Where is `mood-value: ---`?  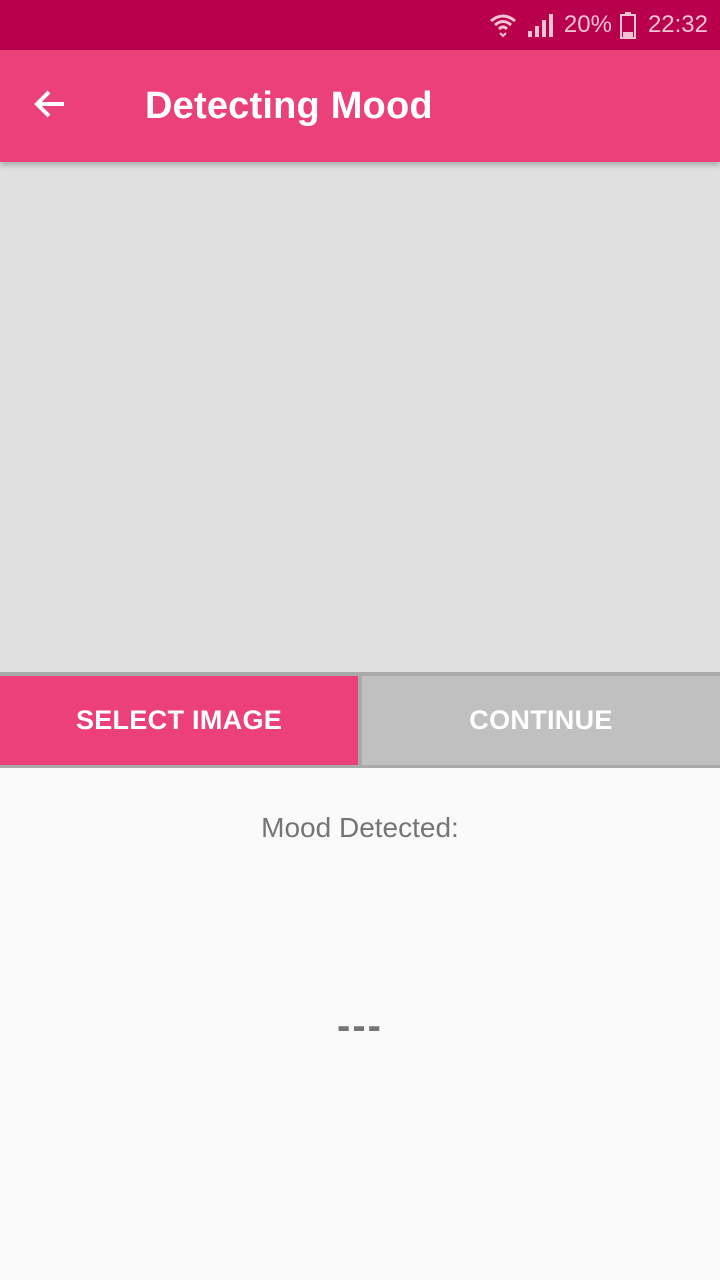 mood-value: --- is located at coordinates (360, 1026).